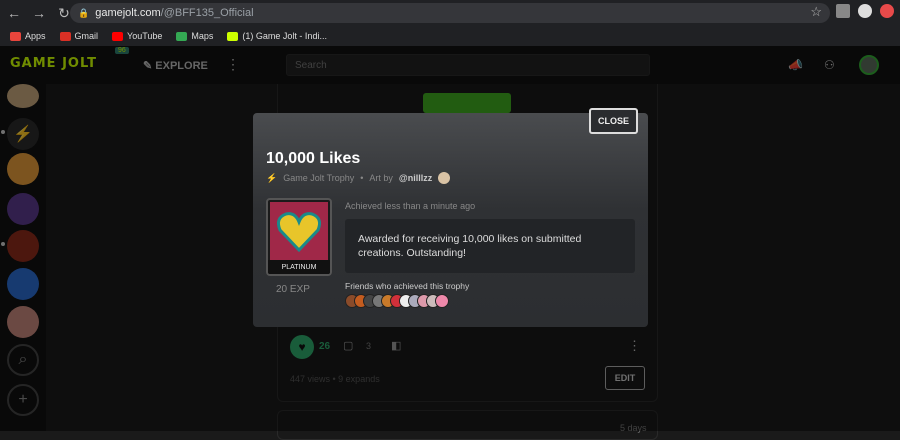  What do you see at coordinates (442, 301) in the screenshot?
I see `friend-avatar` at bounding box center [442, 301].